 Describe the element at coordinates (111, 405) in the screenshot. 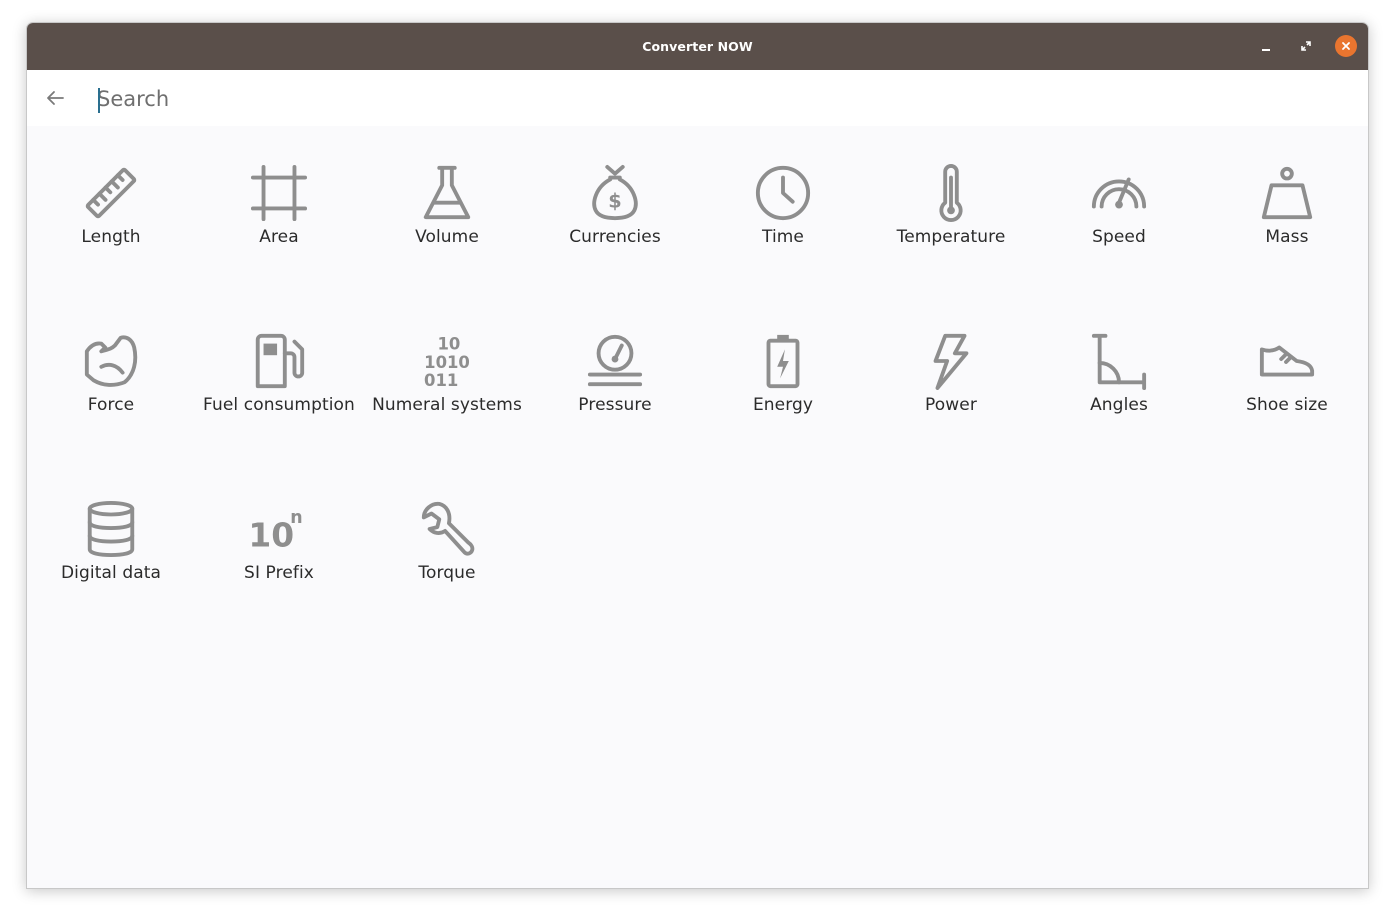

I see `category-label: Force` at that location.